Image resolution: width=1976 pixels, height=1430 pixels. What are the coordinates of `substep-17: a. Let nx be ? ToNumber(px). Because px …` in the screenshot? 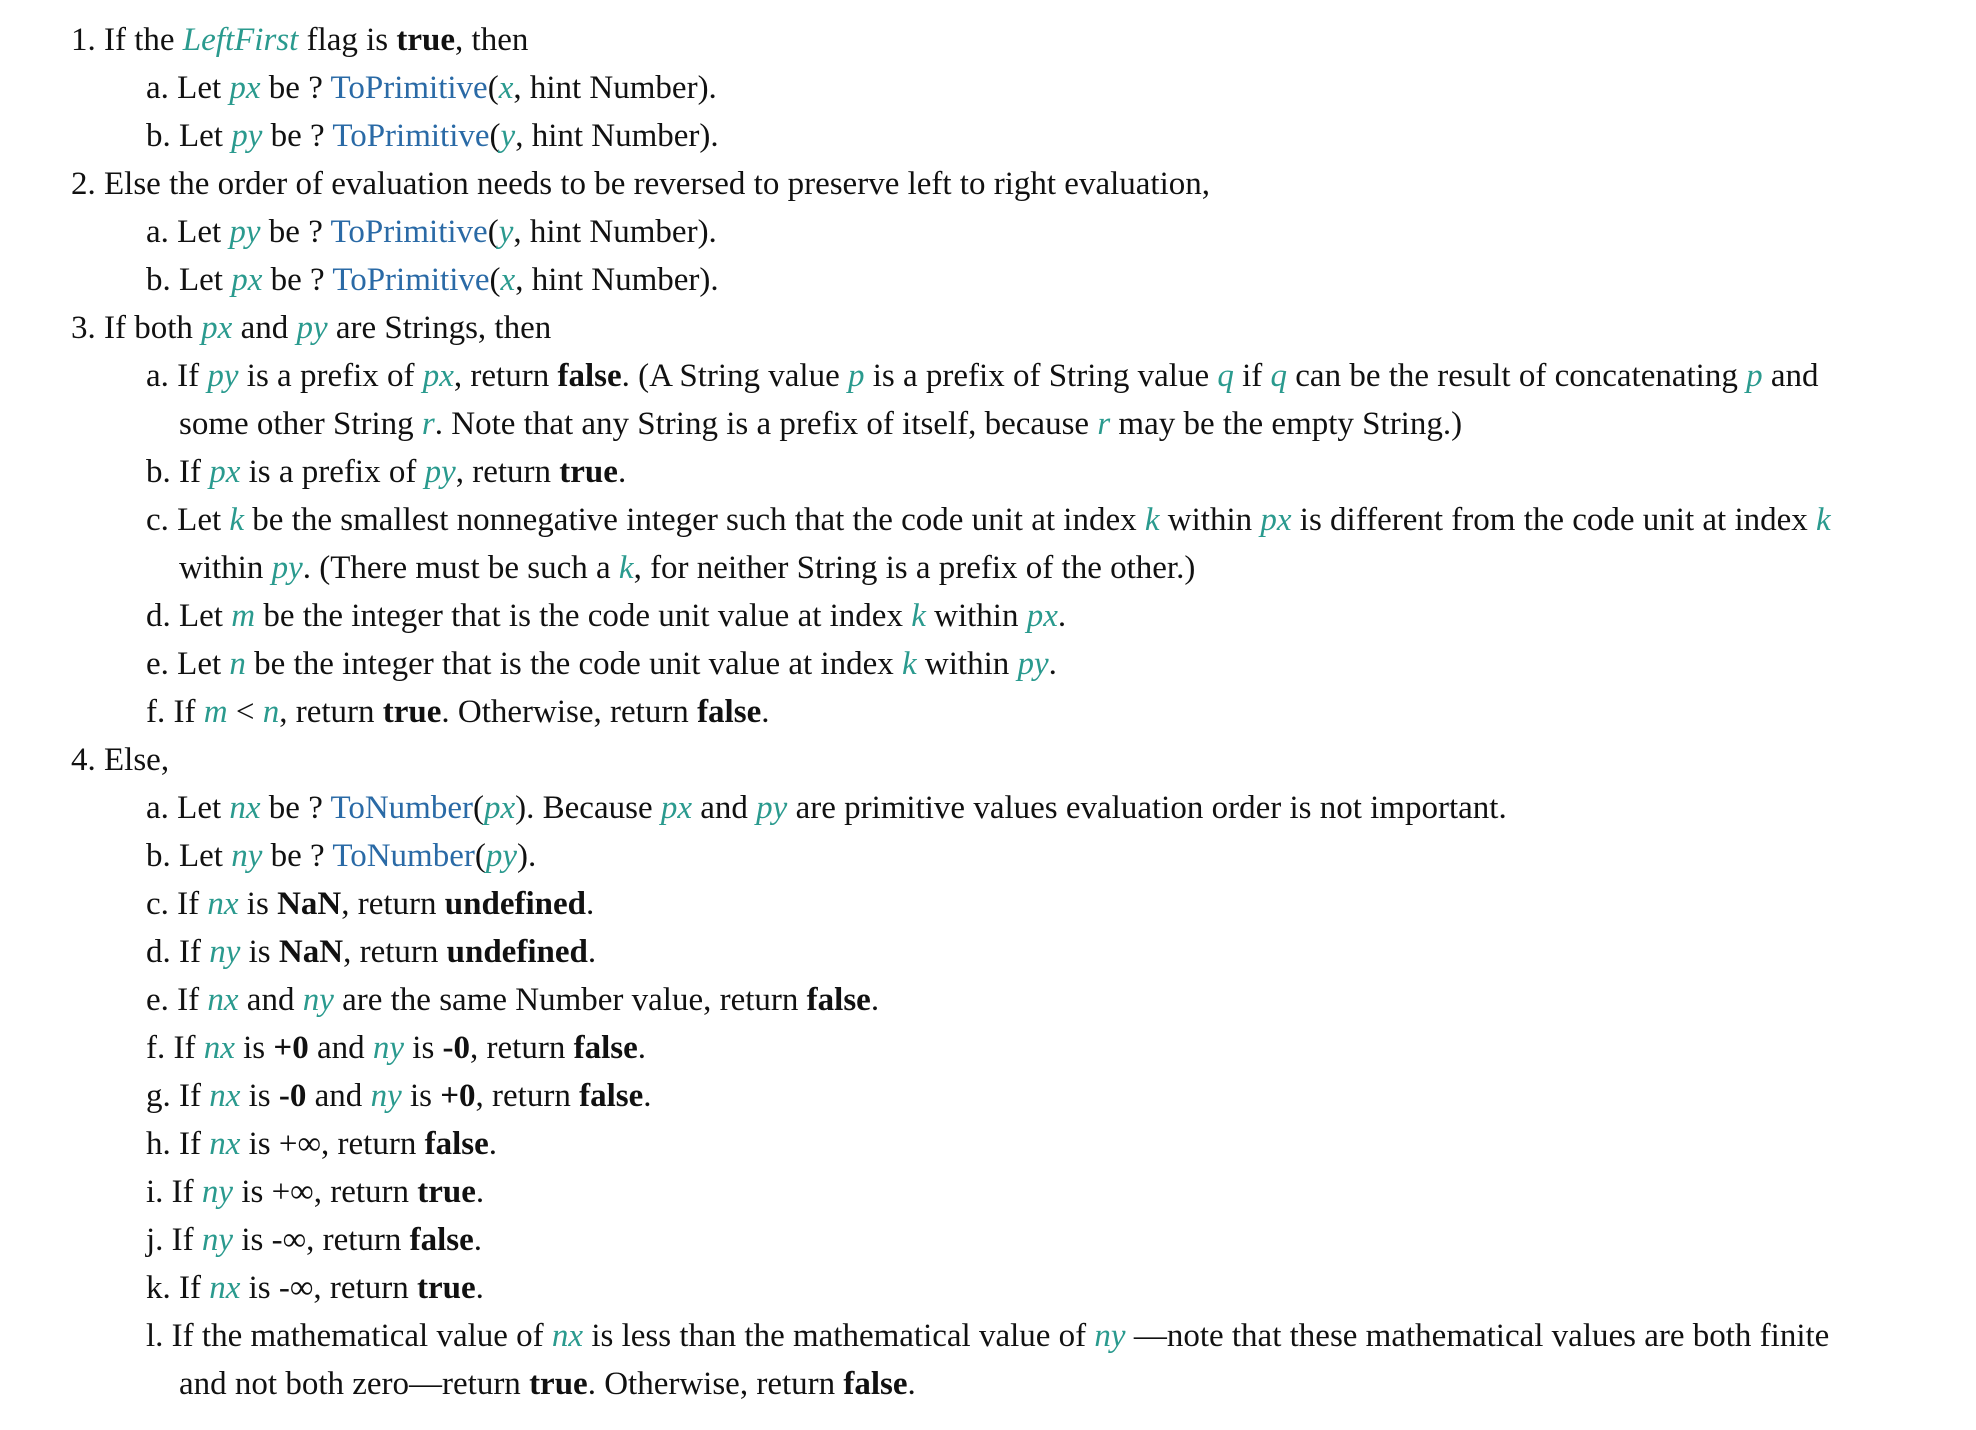 It's located at (826, 808).